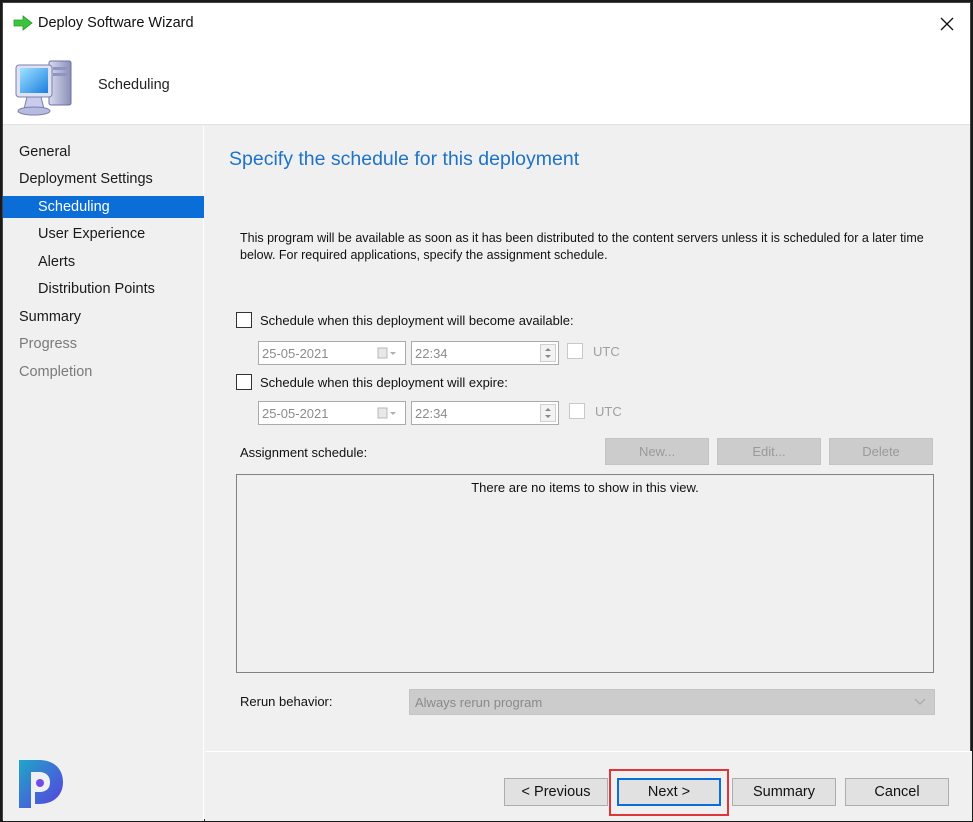 The height and width of the screenshot is (822, 973). Describe the element at coordinates (56, 372) in the screenshot. I see `sidebar-item-completion: Completion` at that location.